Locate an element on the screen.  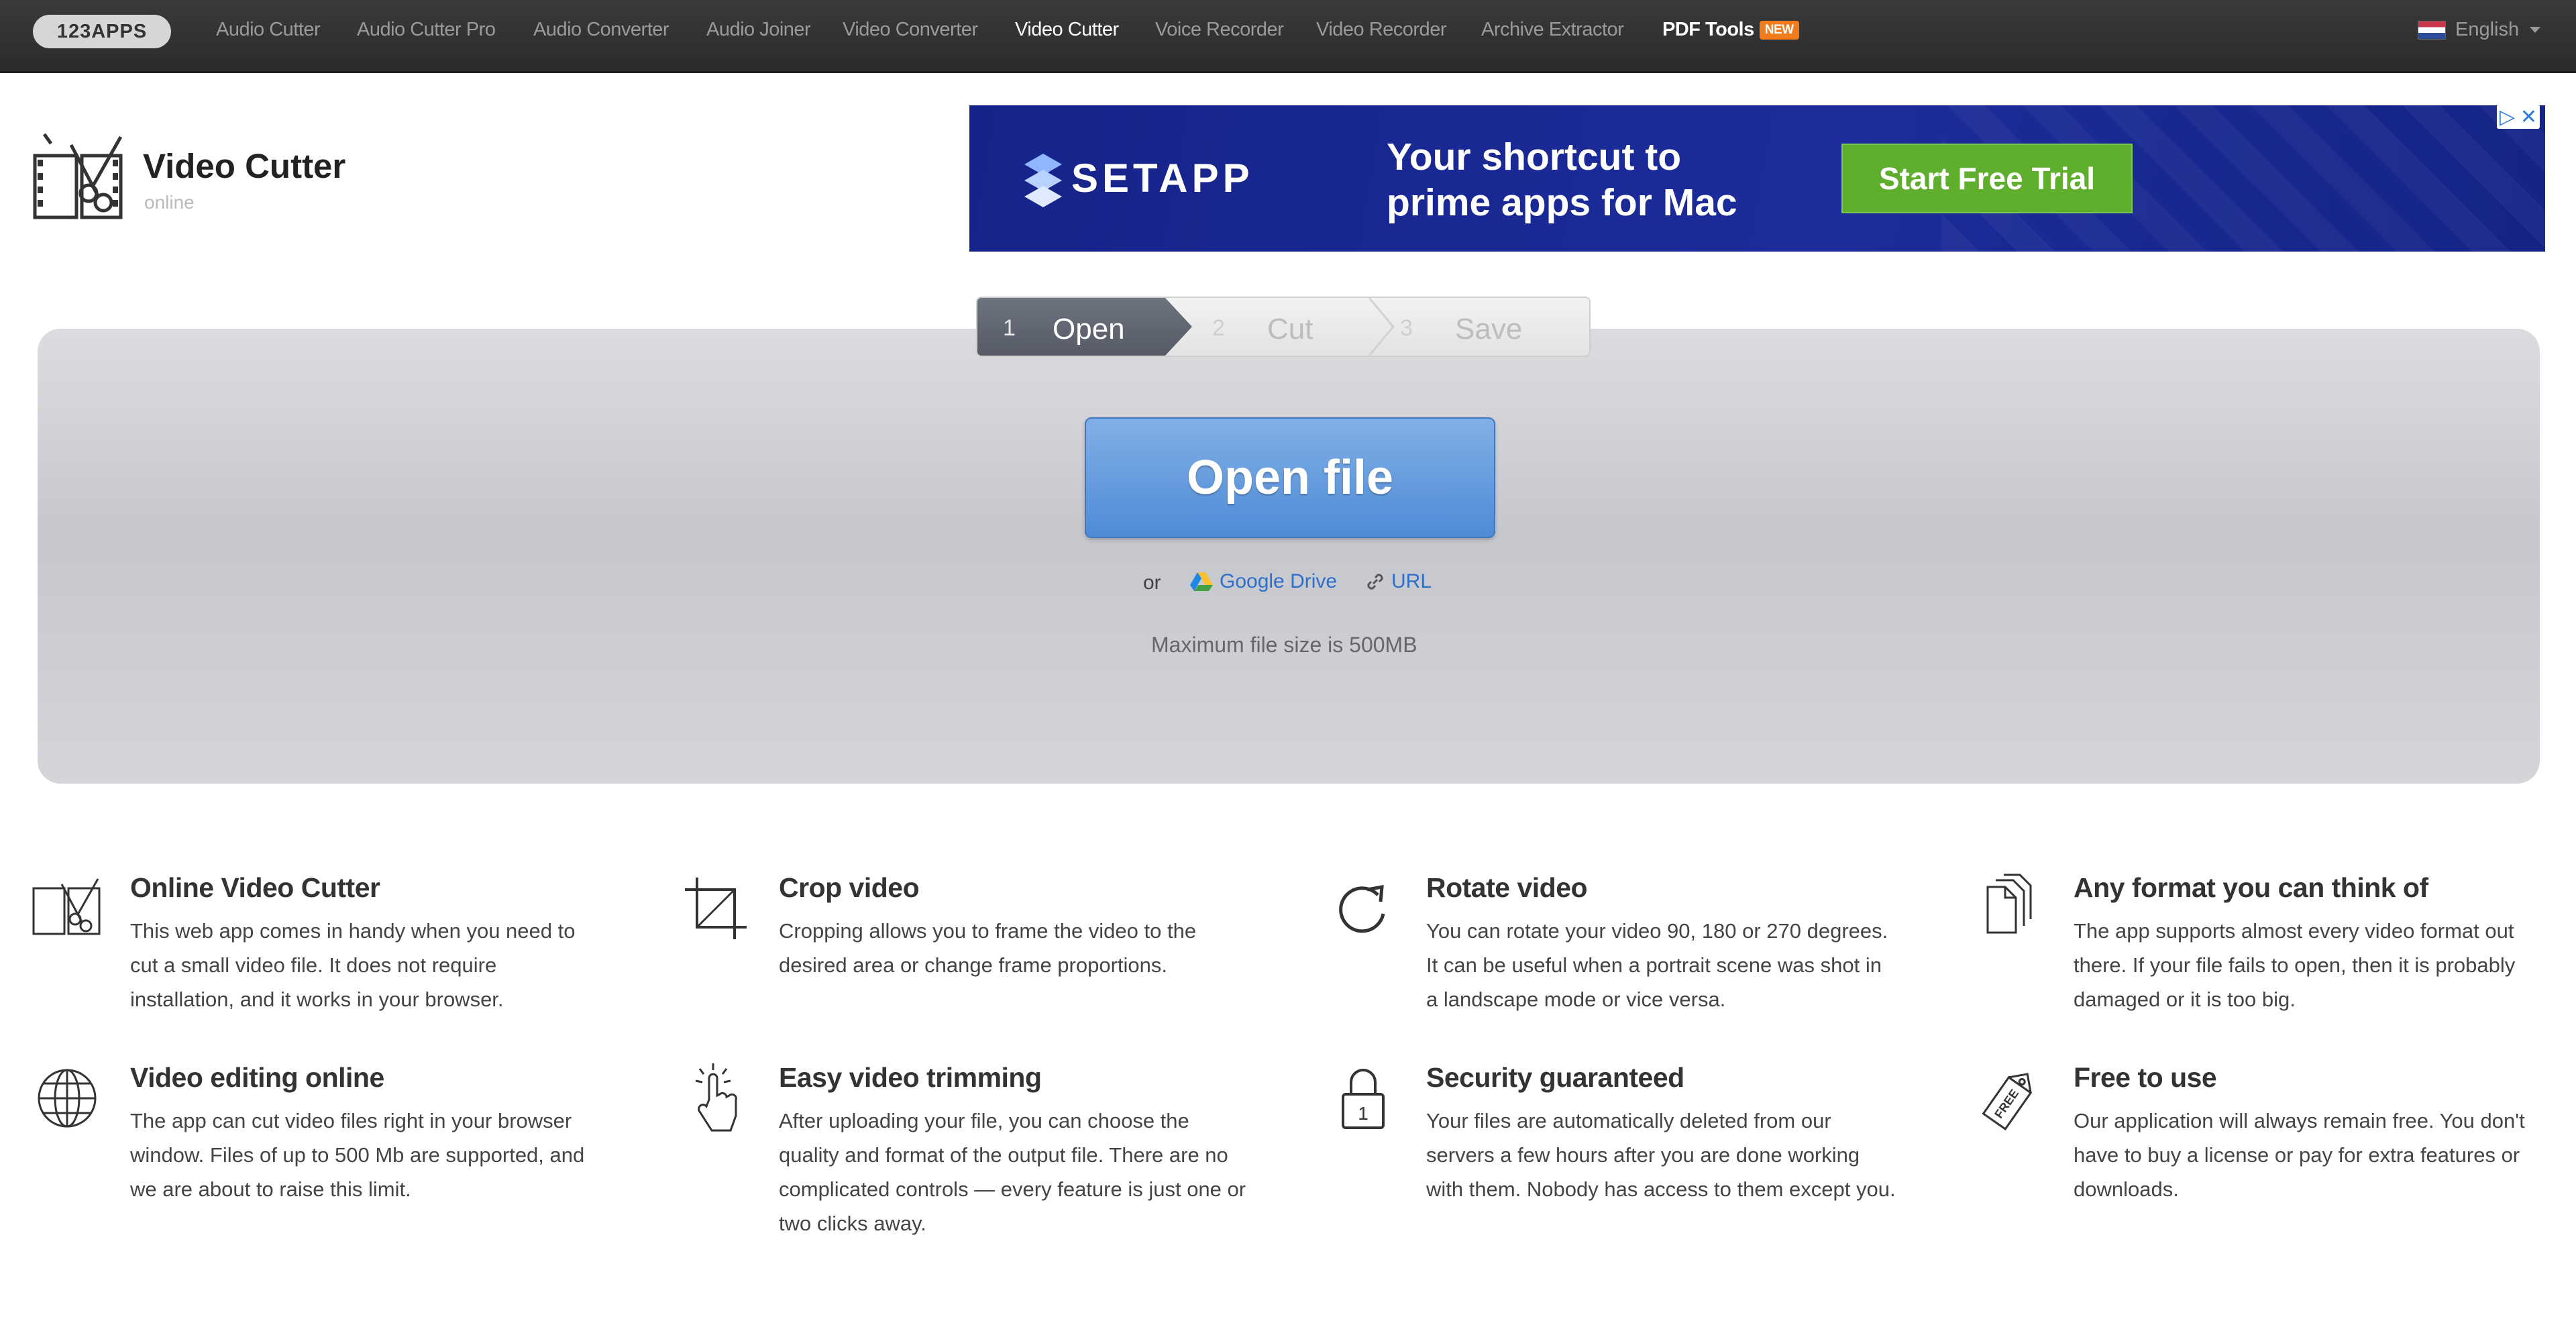
ad-close-icon: ✕ is located at coordinates (2528, 117).